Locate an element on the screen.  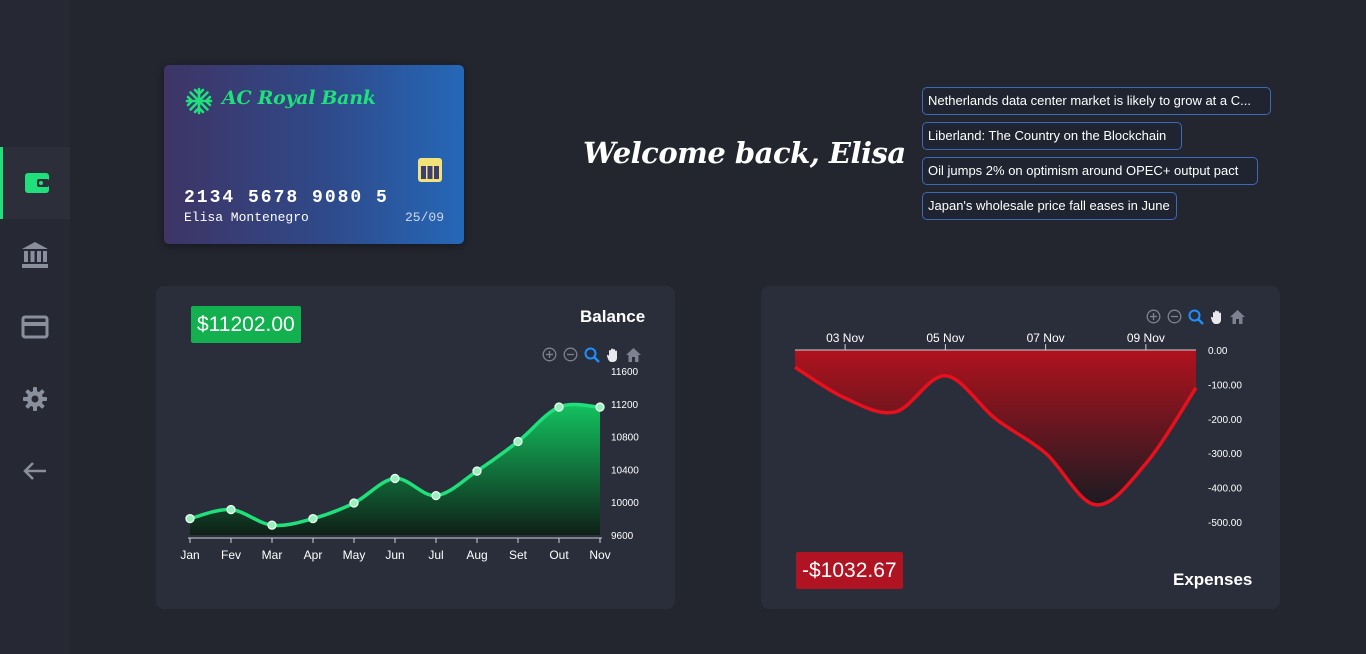
expenses-y-tick-label: -100.00 is located at coordinates (1225, 385).